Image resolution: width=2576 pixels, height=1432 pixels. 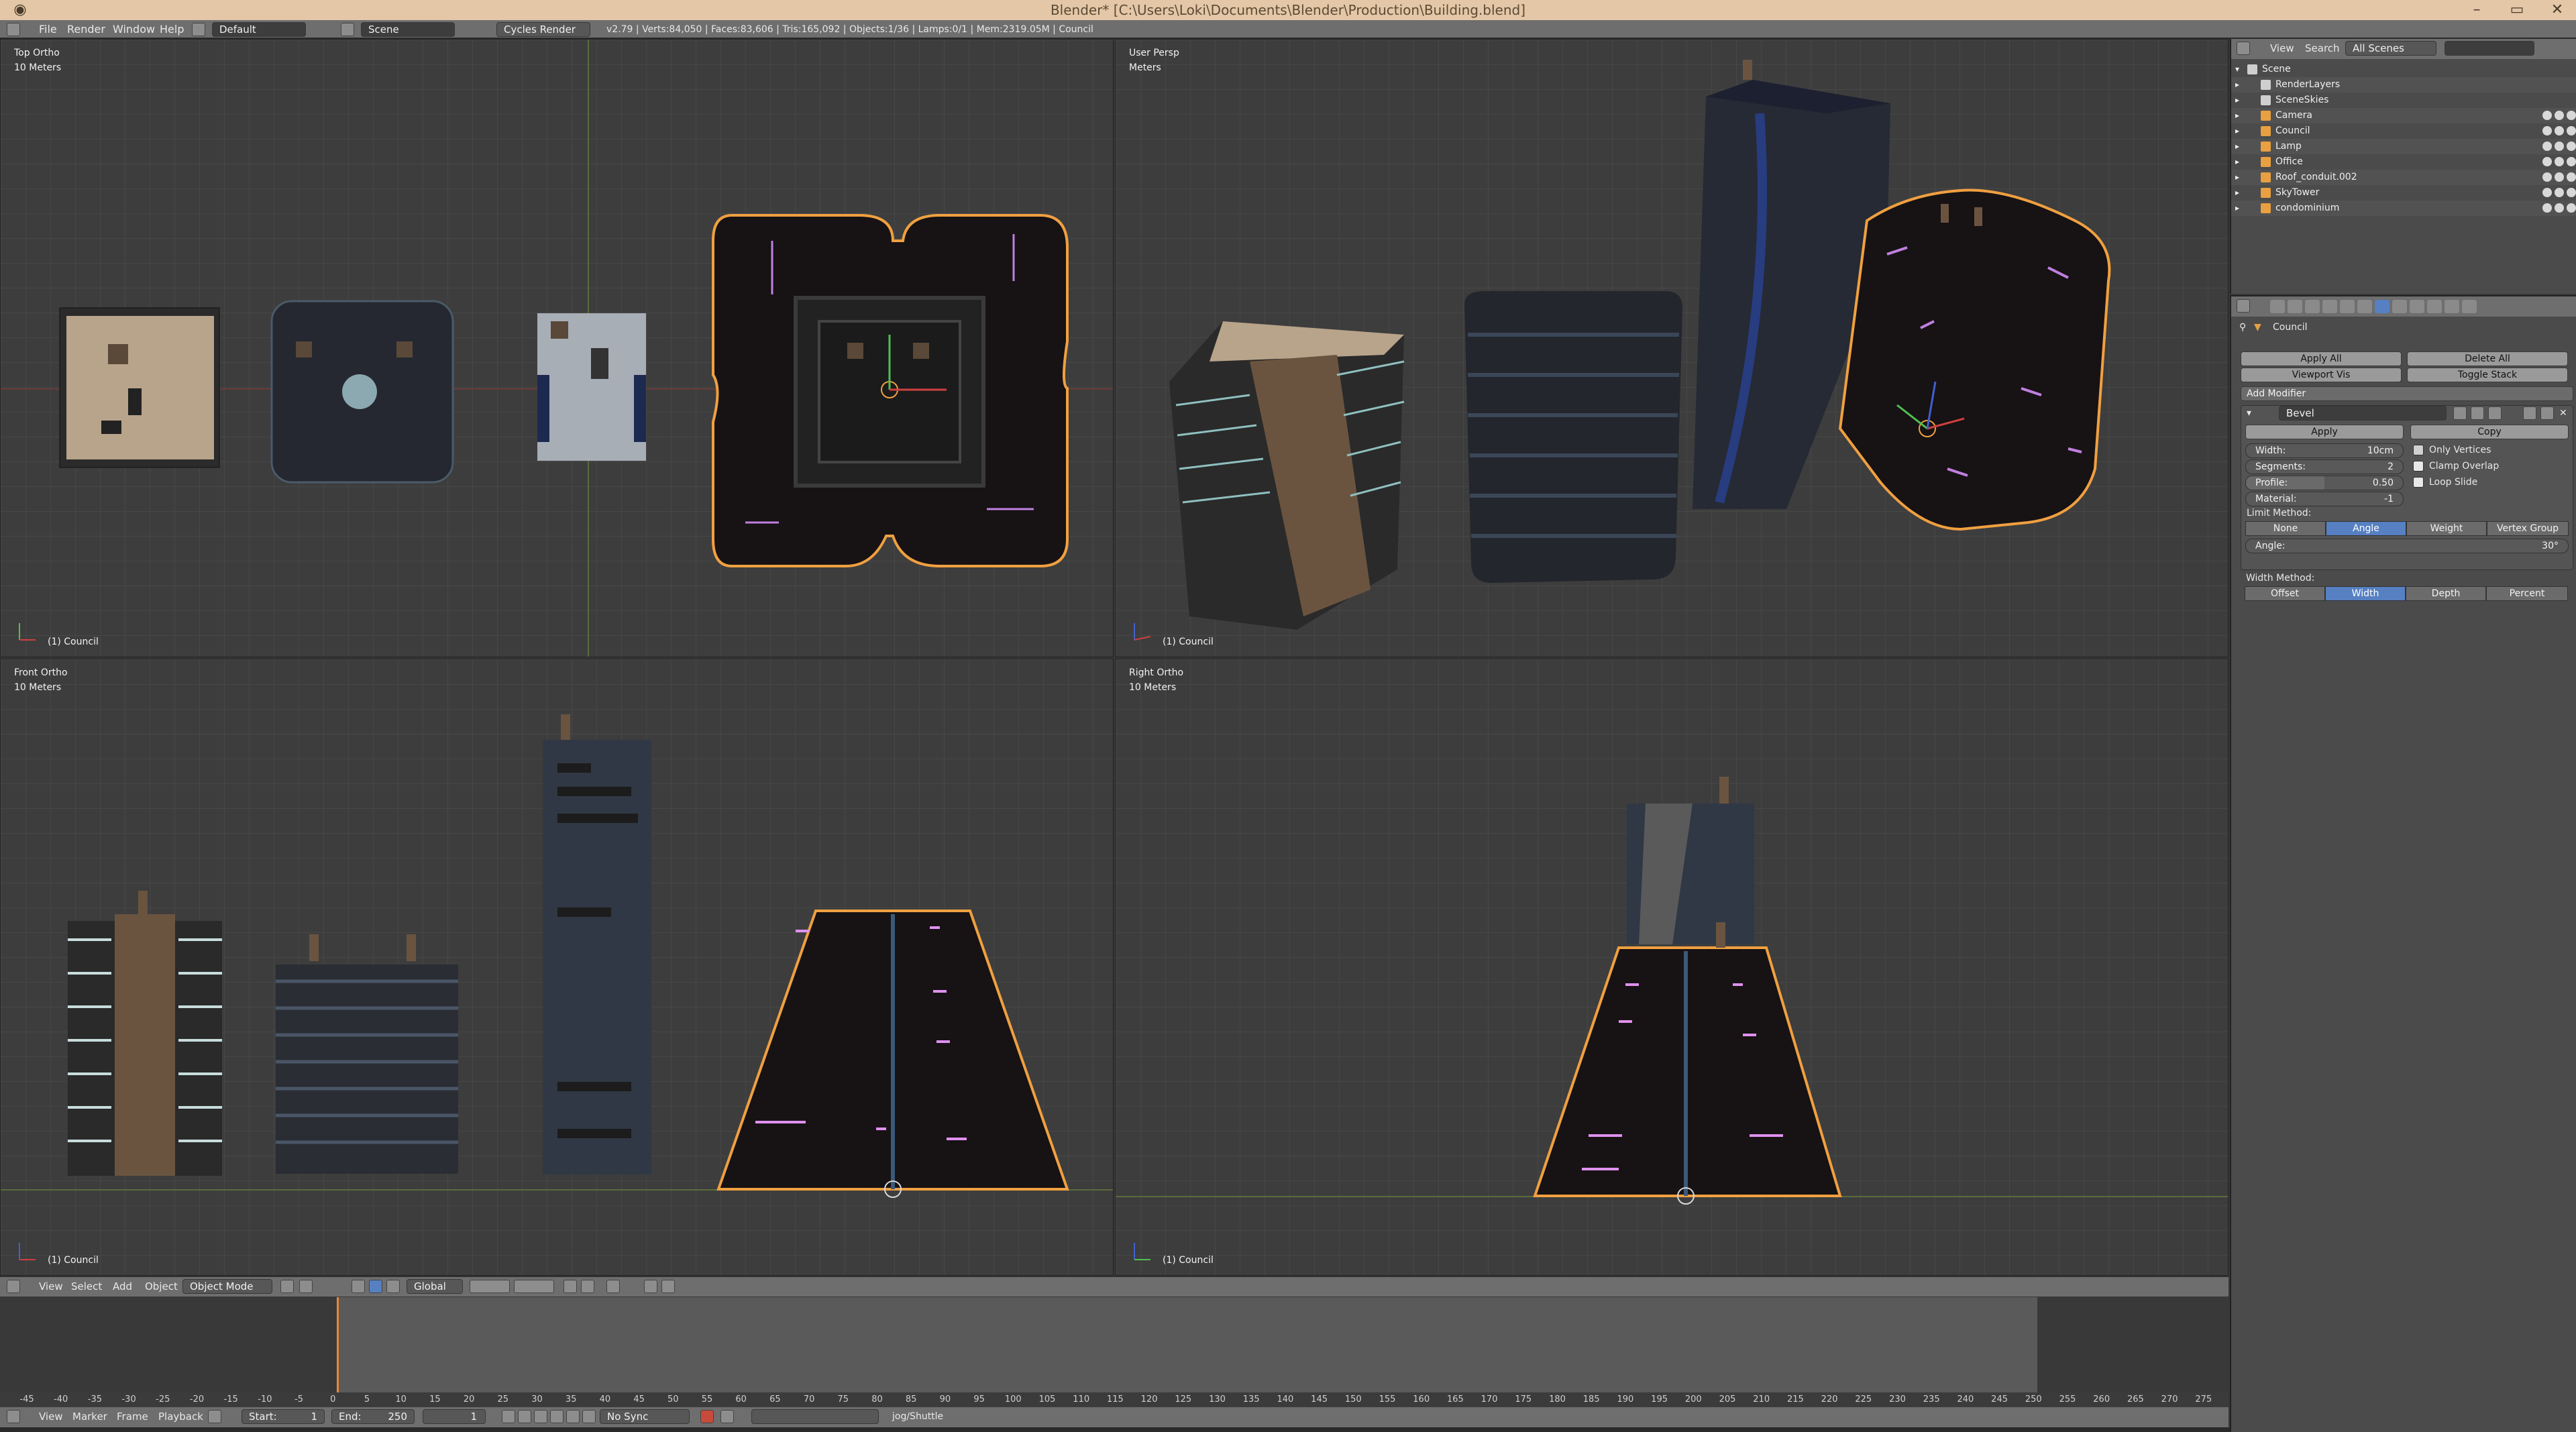 What do you see at coordinates (86, 29) in the screenshot?
I see `menu-render: Render` at bounding box center [86, 29].